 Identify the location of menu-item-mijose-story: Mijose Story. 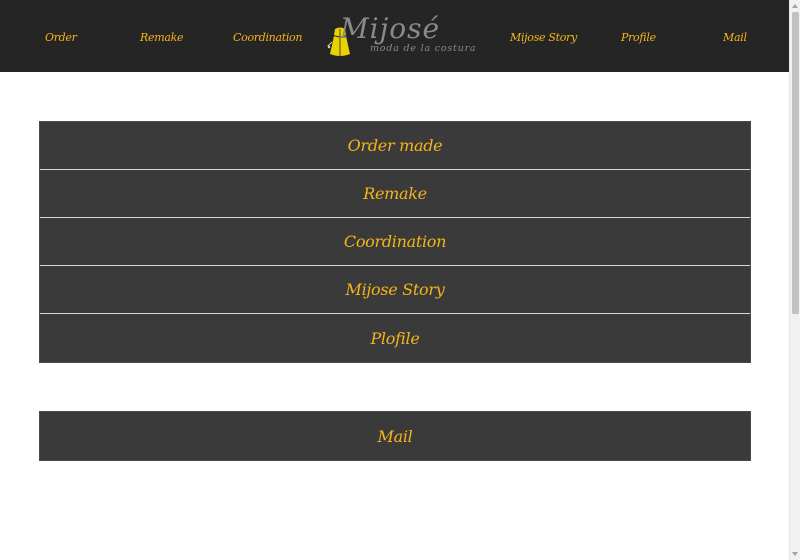
(395, 290).